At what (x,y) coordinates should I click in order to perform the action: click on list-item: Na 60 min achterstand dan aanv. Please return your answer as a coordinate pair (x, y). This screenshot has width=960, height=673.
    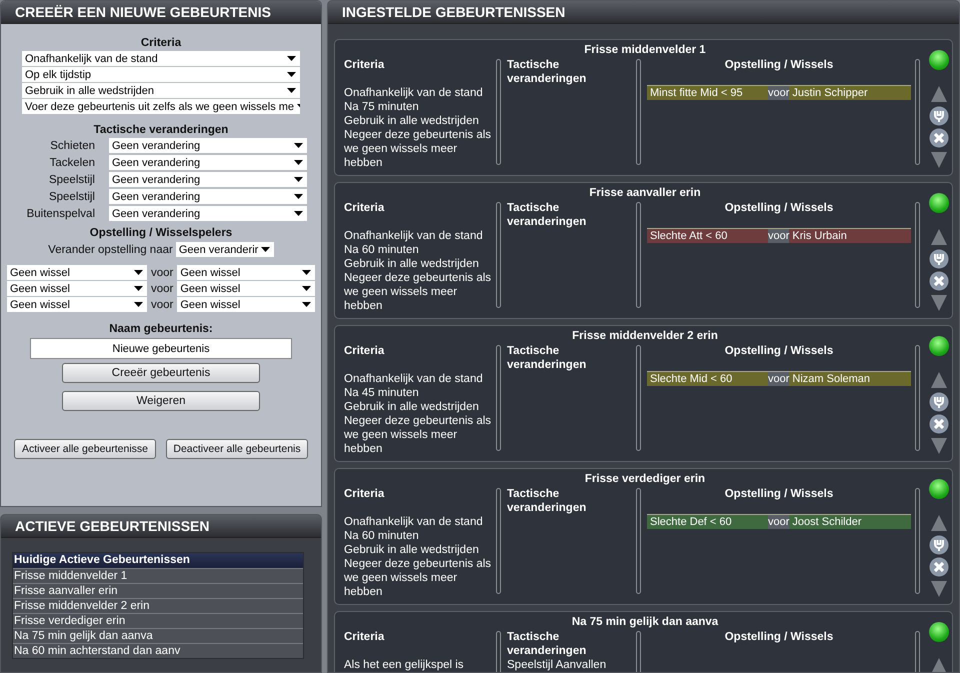
    Looking at the image, I should click on (158, 650).